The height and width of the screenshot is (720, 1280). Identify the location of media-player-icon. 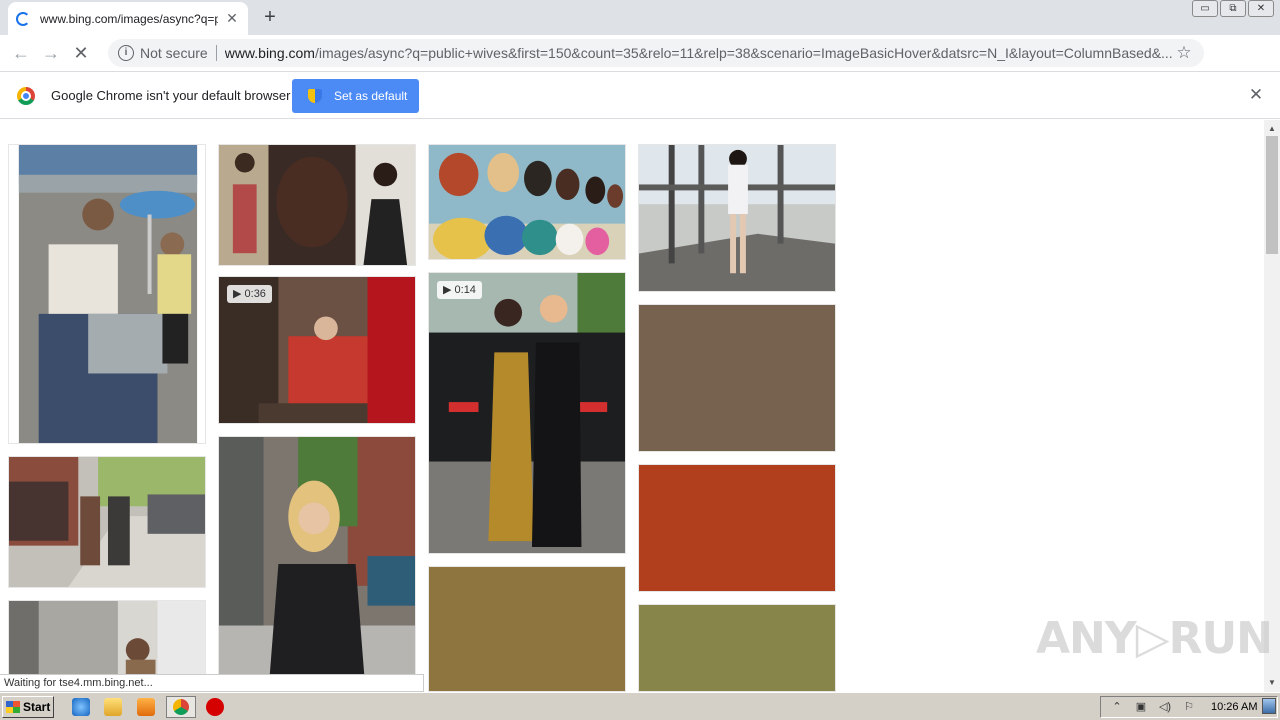
(146, 707).